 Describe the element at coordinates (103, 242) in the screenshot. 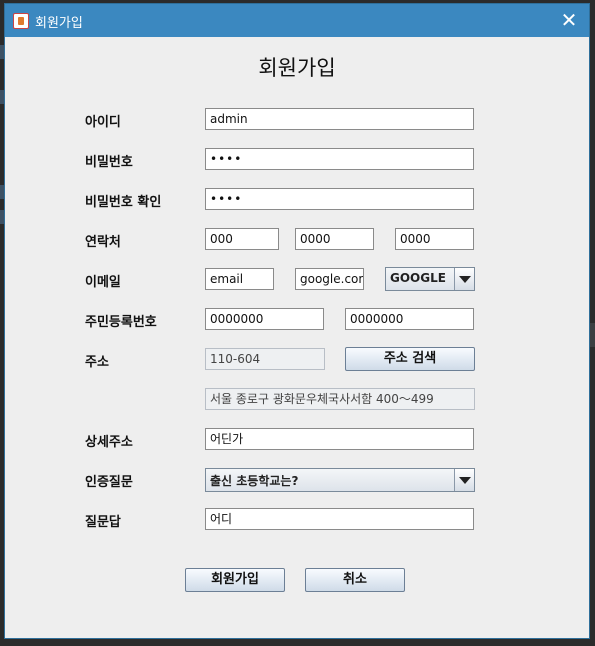

I see `phone-label: 연락처` at that location.